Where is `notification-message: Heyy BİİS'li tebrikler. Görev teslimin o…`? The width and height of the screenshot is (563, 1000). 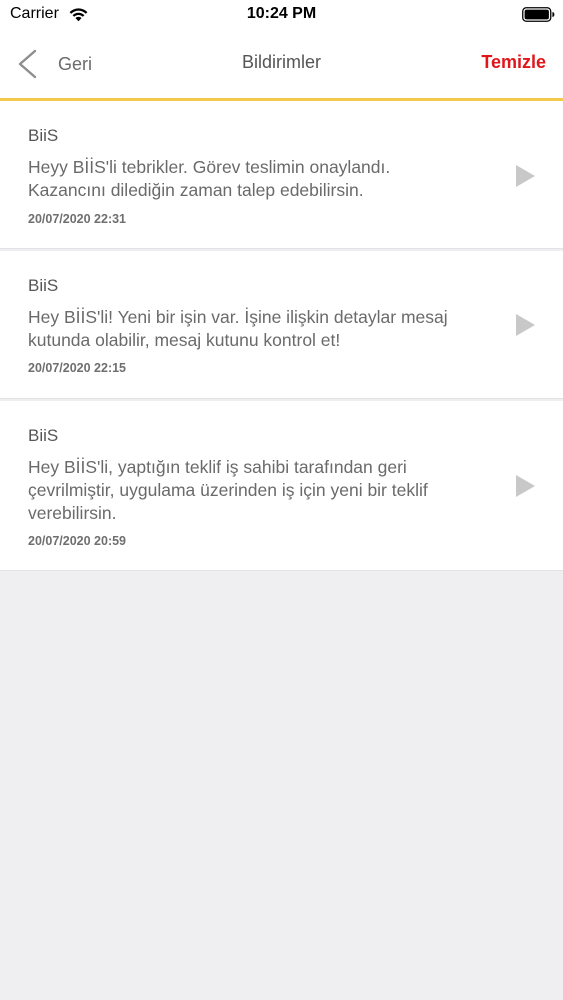 notification-message: Heyy BİİS'li tebrikler. Görev teslimin o… is located at coordinates (209, 178).